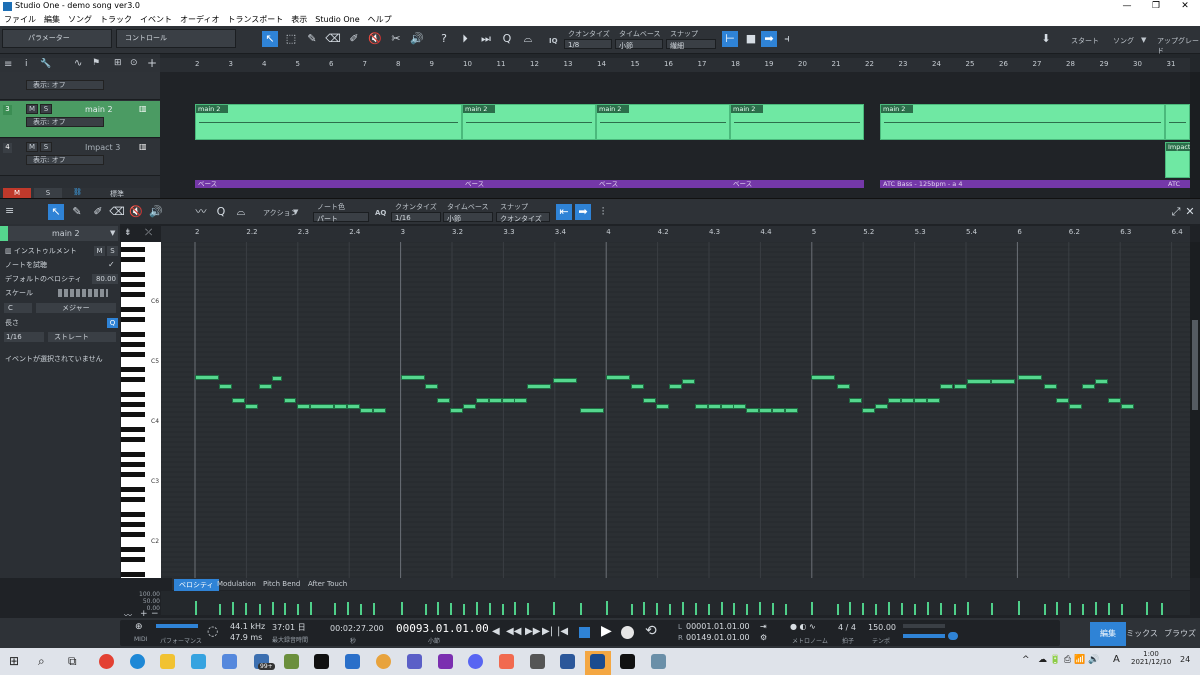 The width and height of the screenshot is (1200, 675). Describe the element at coordinates (523, 217) in the screenshot. I see `snap-dropdown: クオンタイズ` at that location.